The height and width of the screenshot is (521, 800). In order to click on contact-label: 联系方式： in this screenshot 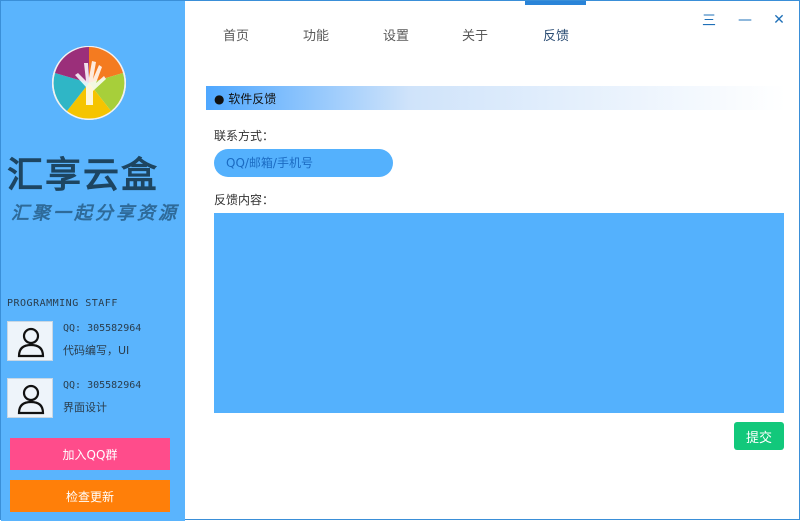, I will do `click(244, 136)`.